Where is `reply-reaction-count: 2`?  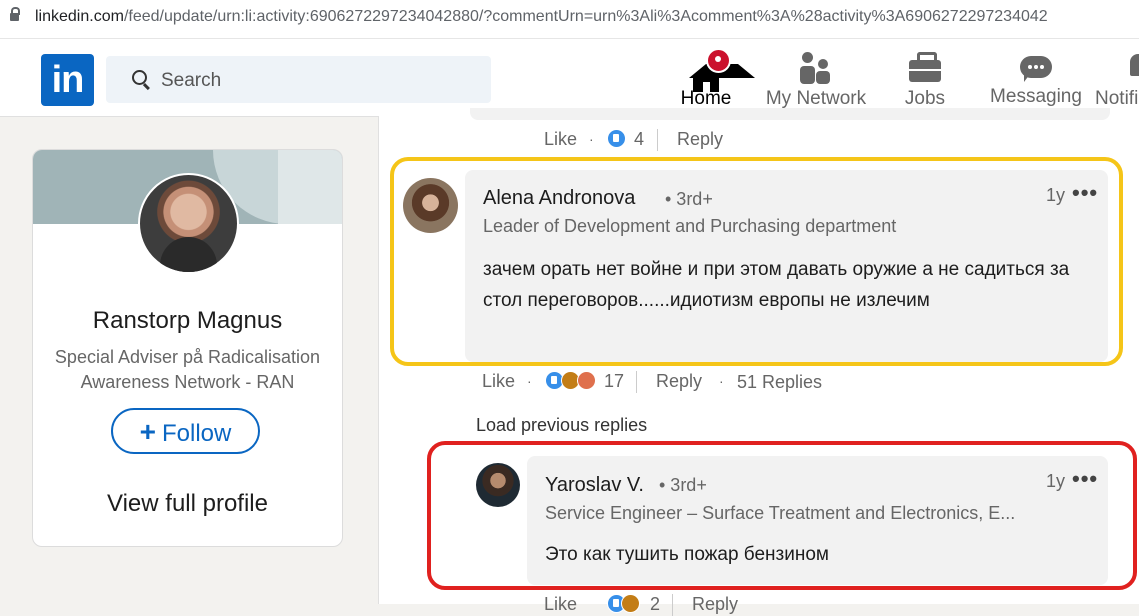 reply-reaction-count: 2 is located at coordinates (655, 604).